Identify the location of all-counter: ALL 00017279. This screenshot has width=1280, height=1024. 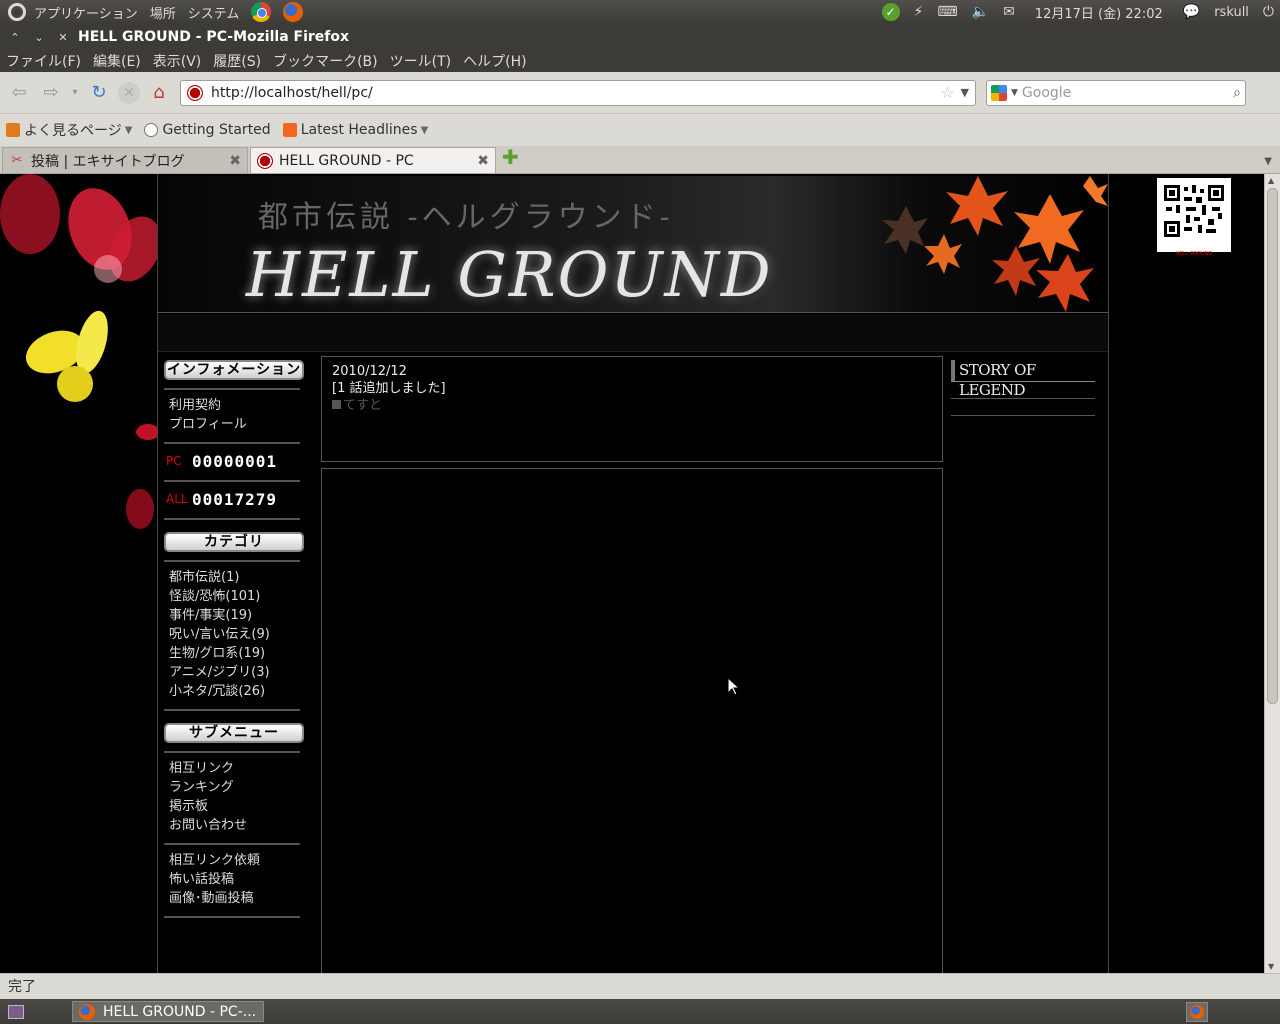
(222, 499).